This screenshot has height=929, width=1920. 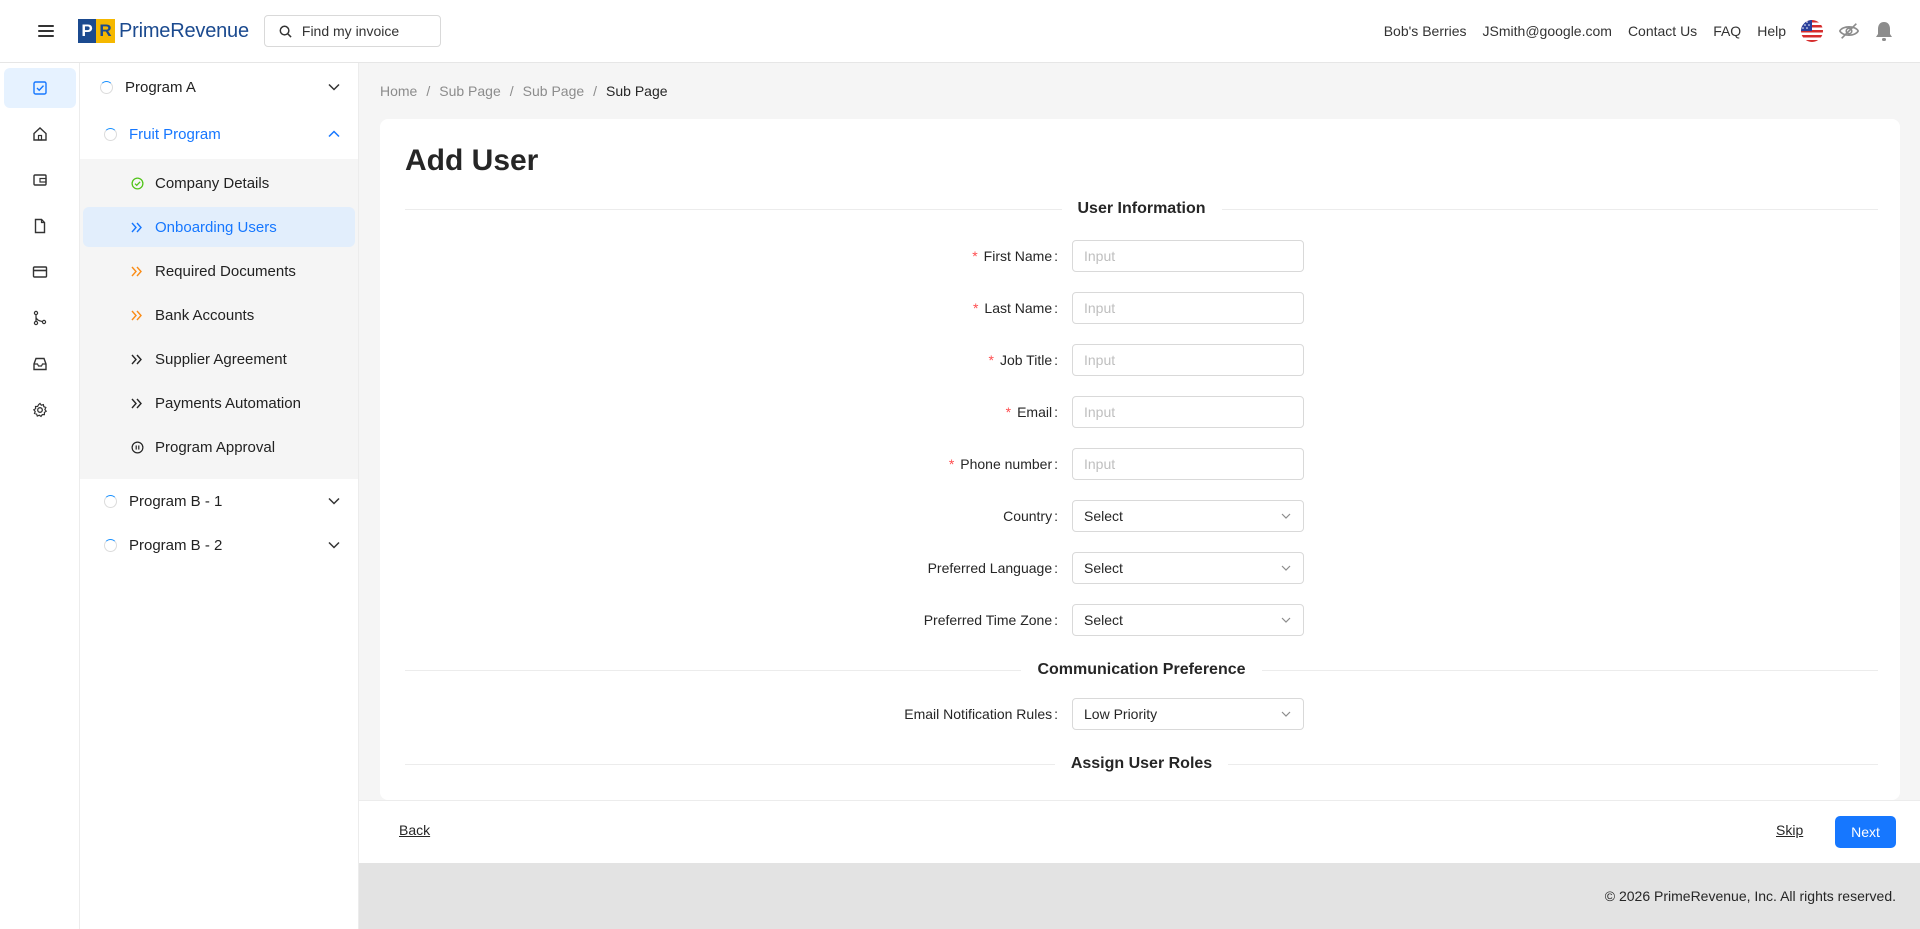 What do you see at coordinates (46, 31) in the screenshot?
I see `menu-icon` at bounding box center [46, 31].